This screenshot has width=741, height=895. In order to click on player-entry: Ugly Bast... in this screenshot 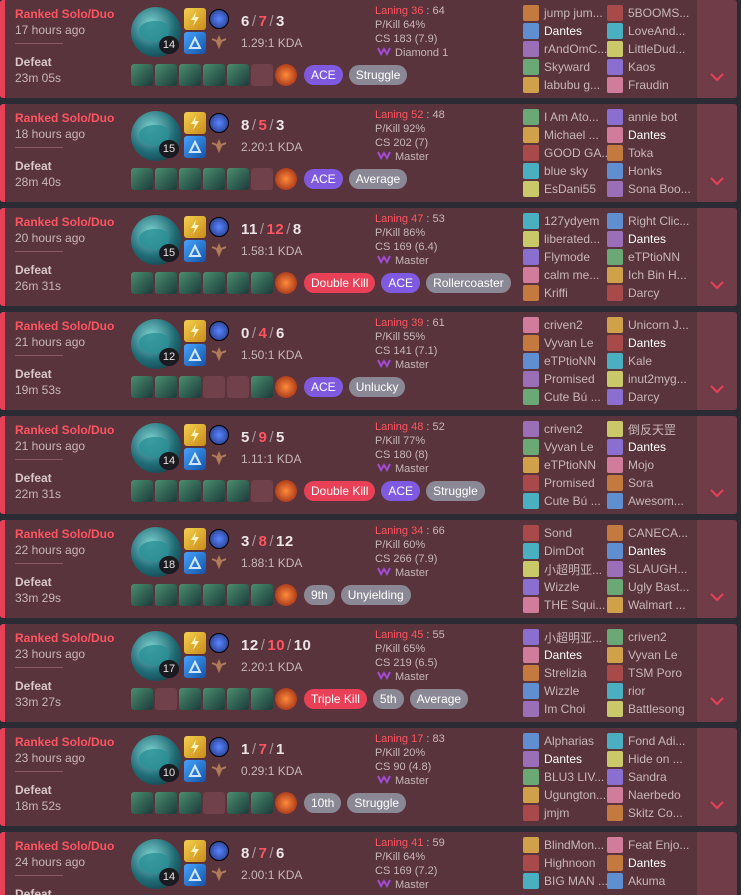, I will do `click(650, 587)`.